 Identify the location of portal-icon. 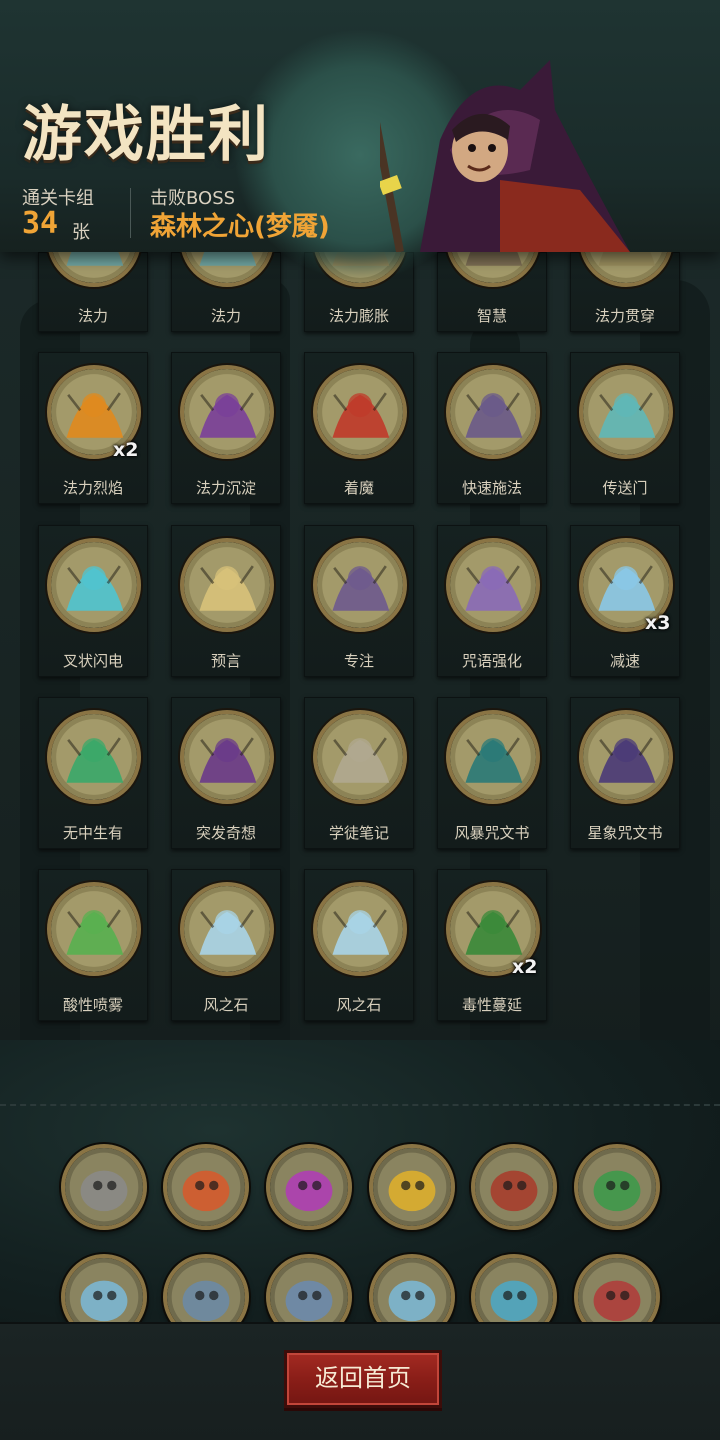
(626, 412).